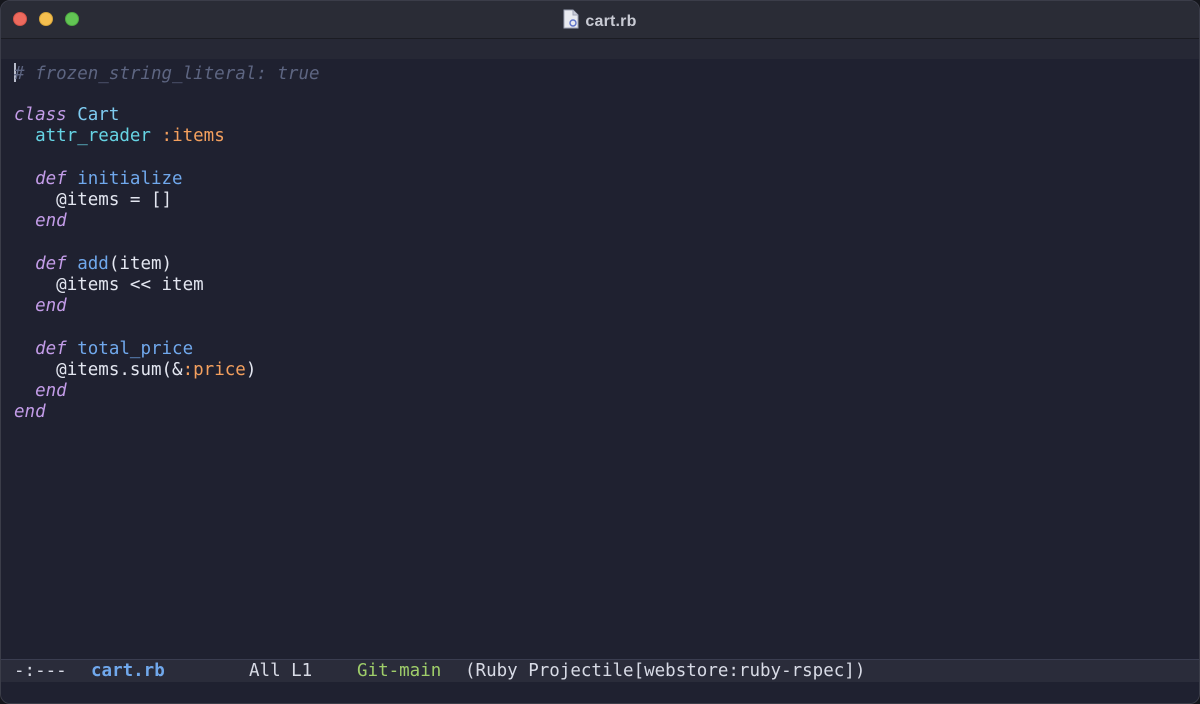  I want to click on ruby-file-icon, so click(571, 21).